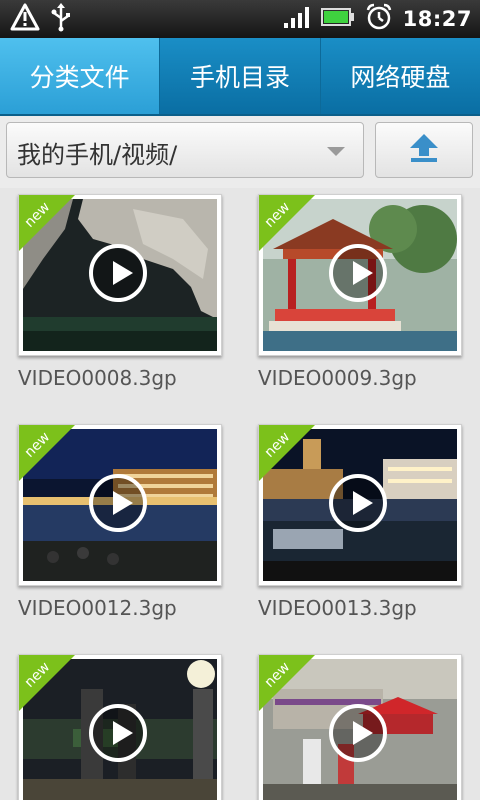  I want to click on up-arrow-icon, so click(424, 150).